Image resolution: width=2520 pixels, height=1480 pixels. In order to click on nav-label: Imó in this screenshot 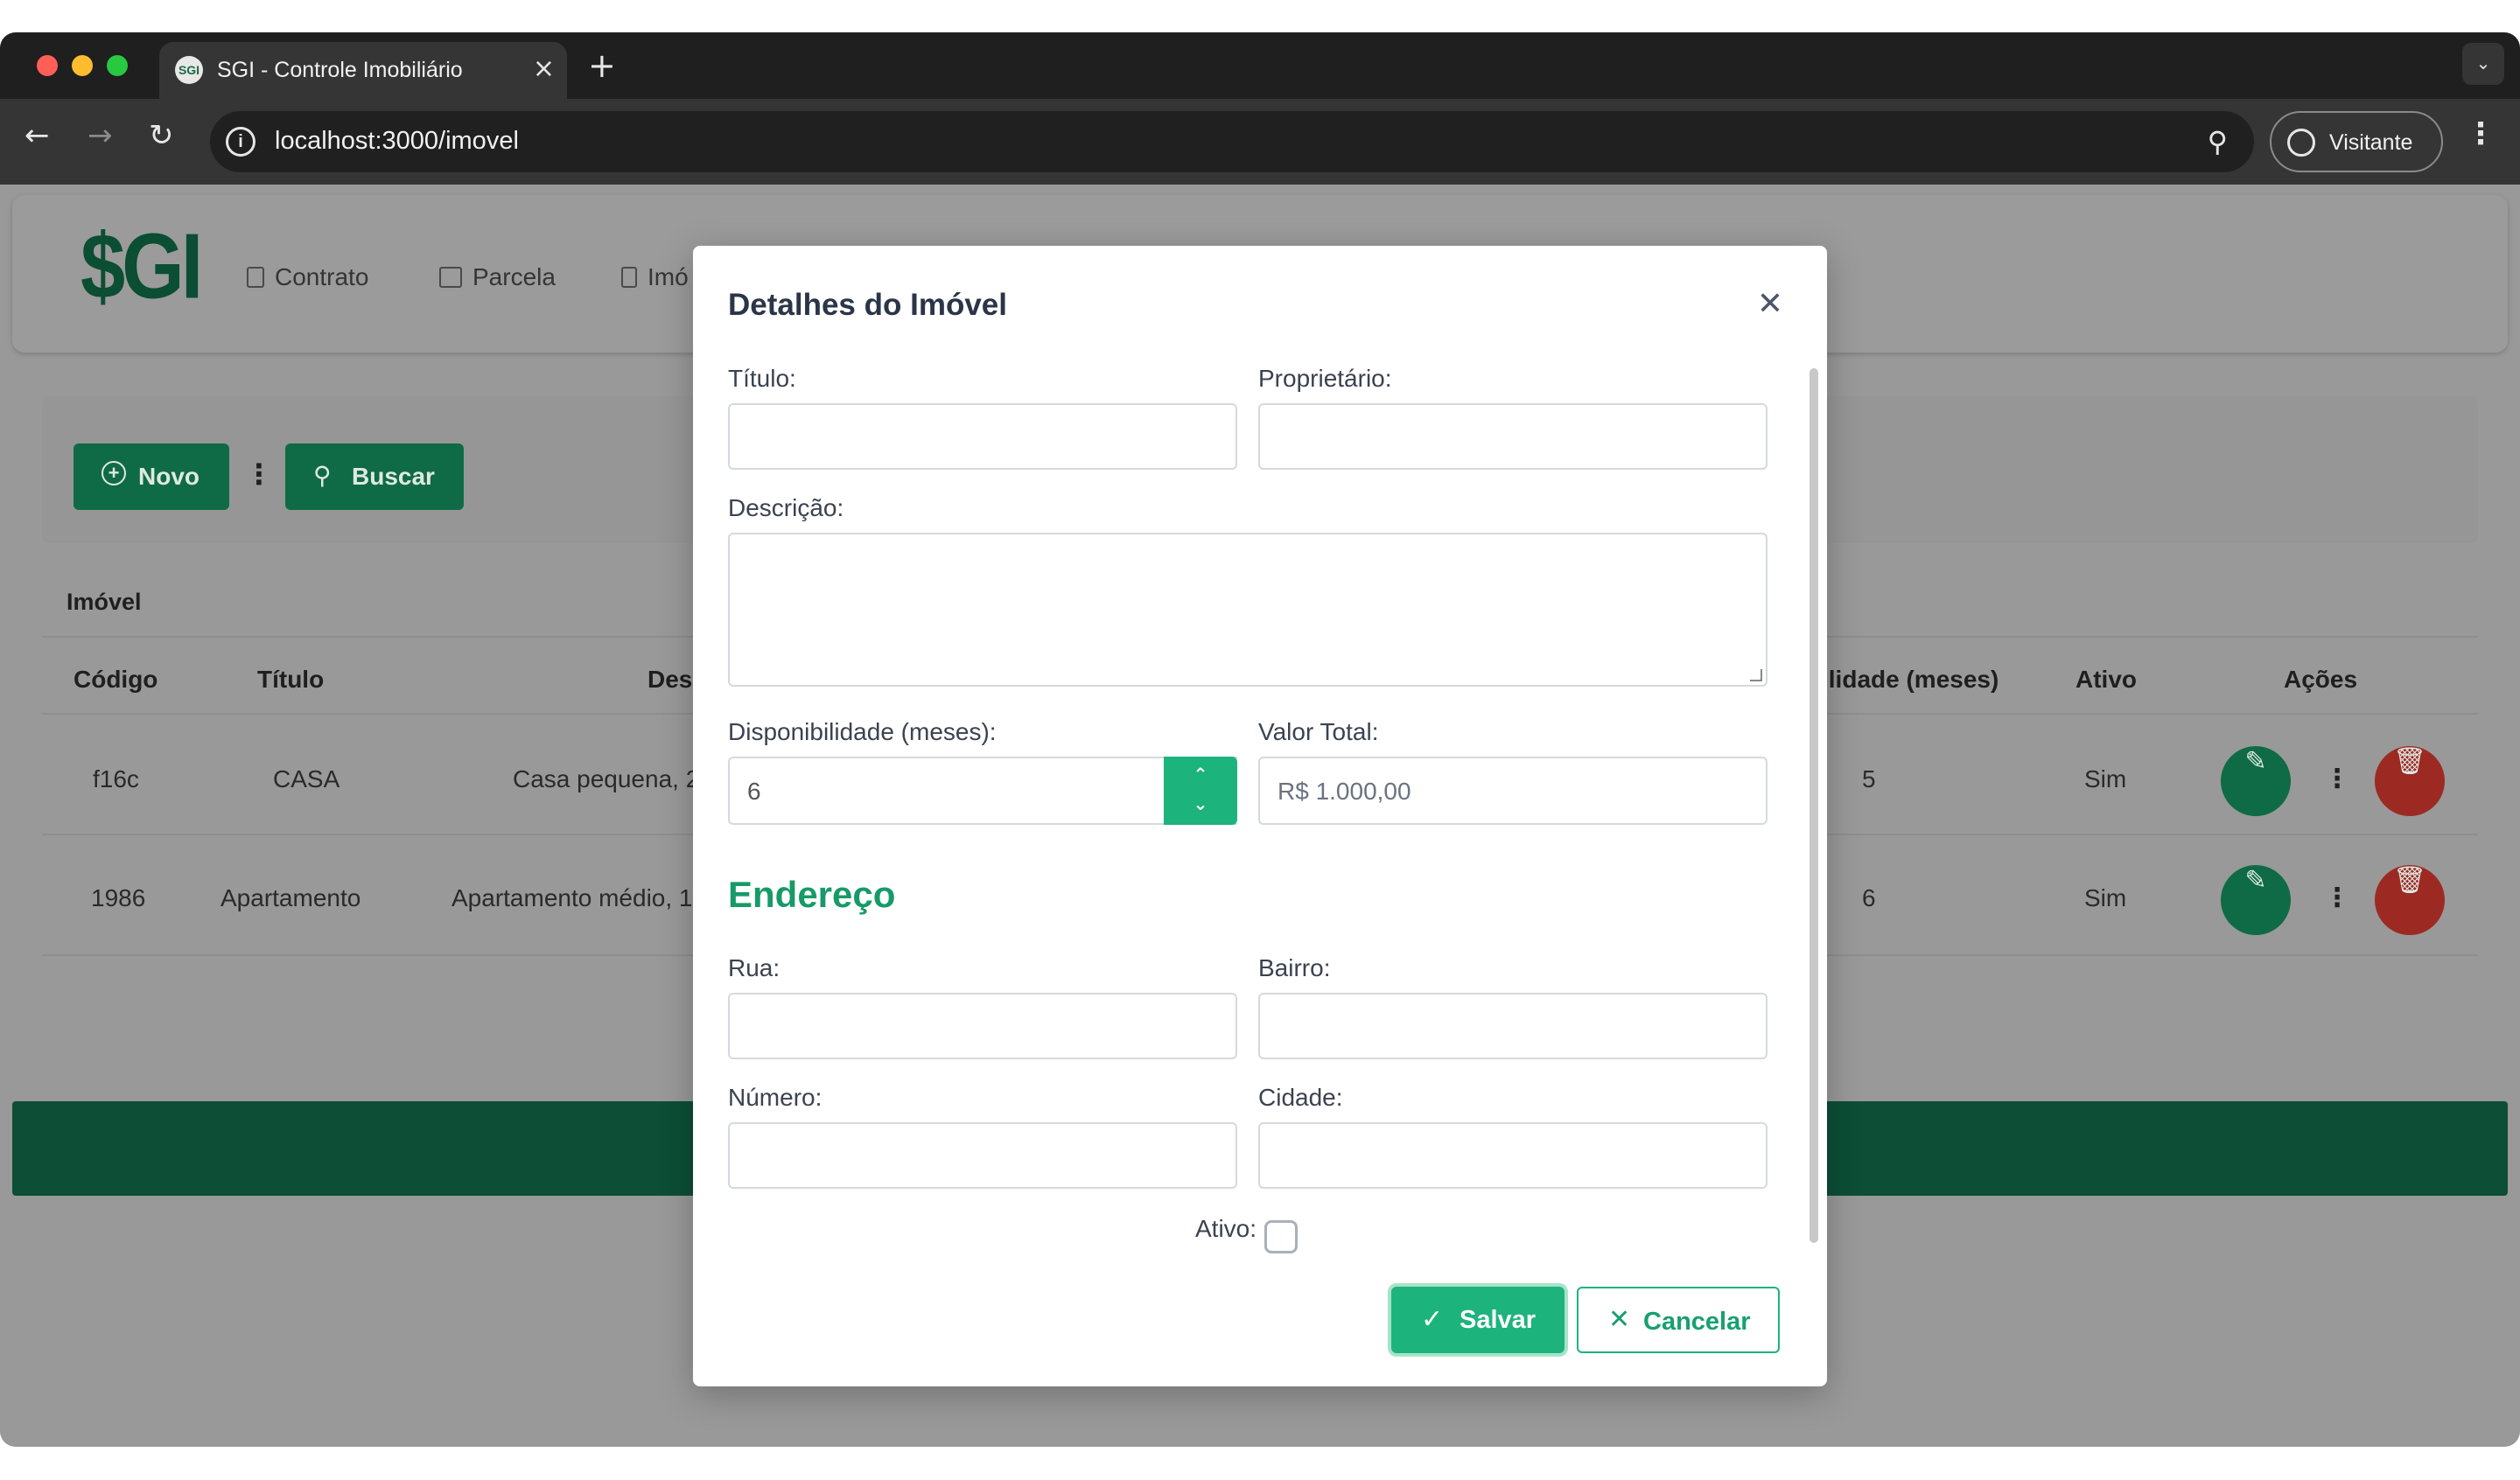, I will do `click(668, 277)`.